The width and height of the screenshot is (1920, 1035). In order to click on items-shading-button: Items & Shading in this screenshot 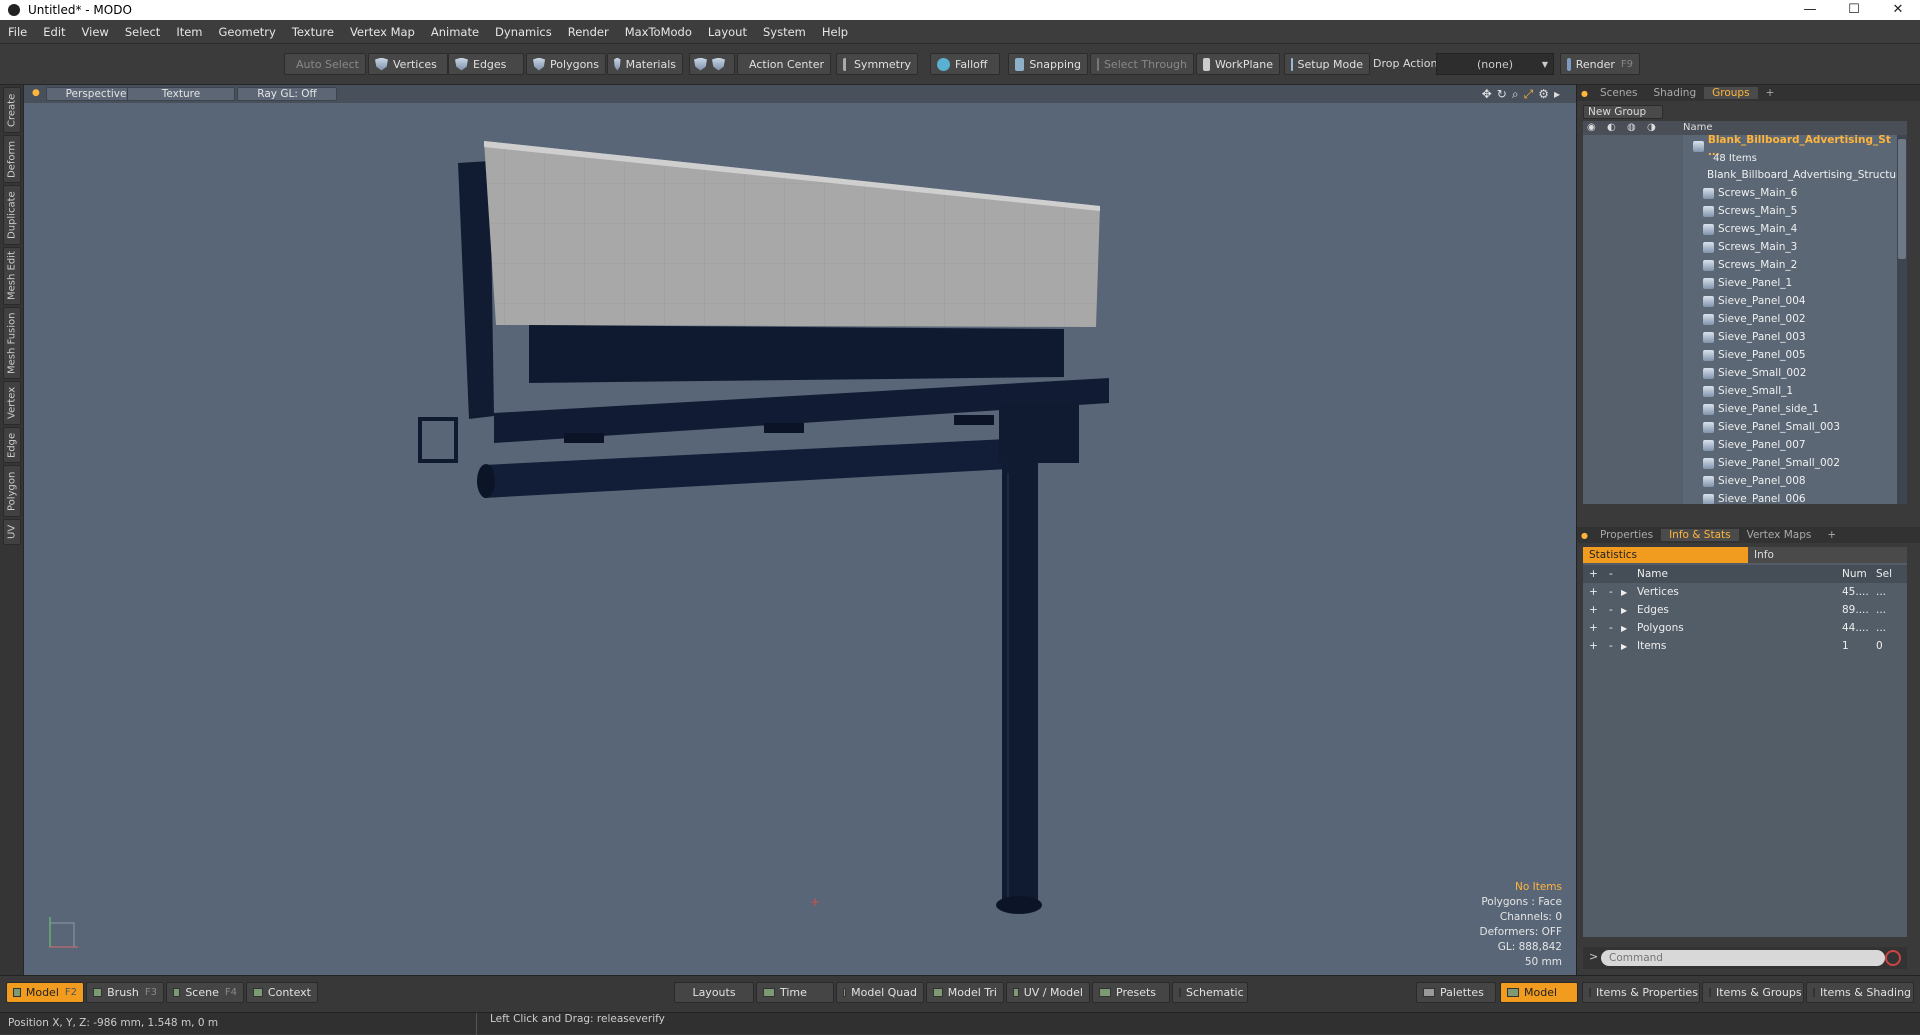, I will do `click(1860, 992)`.